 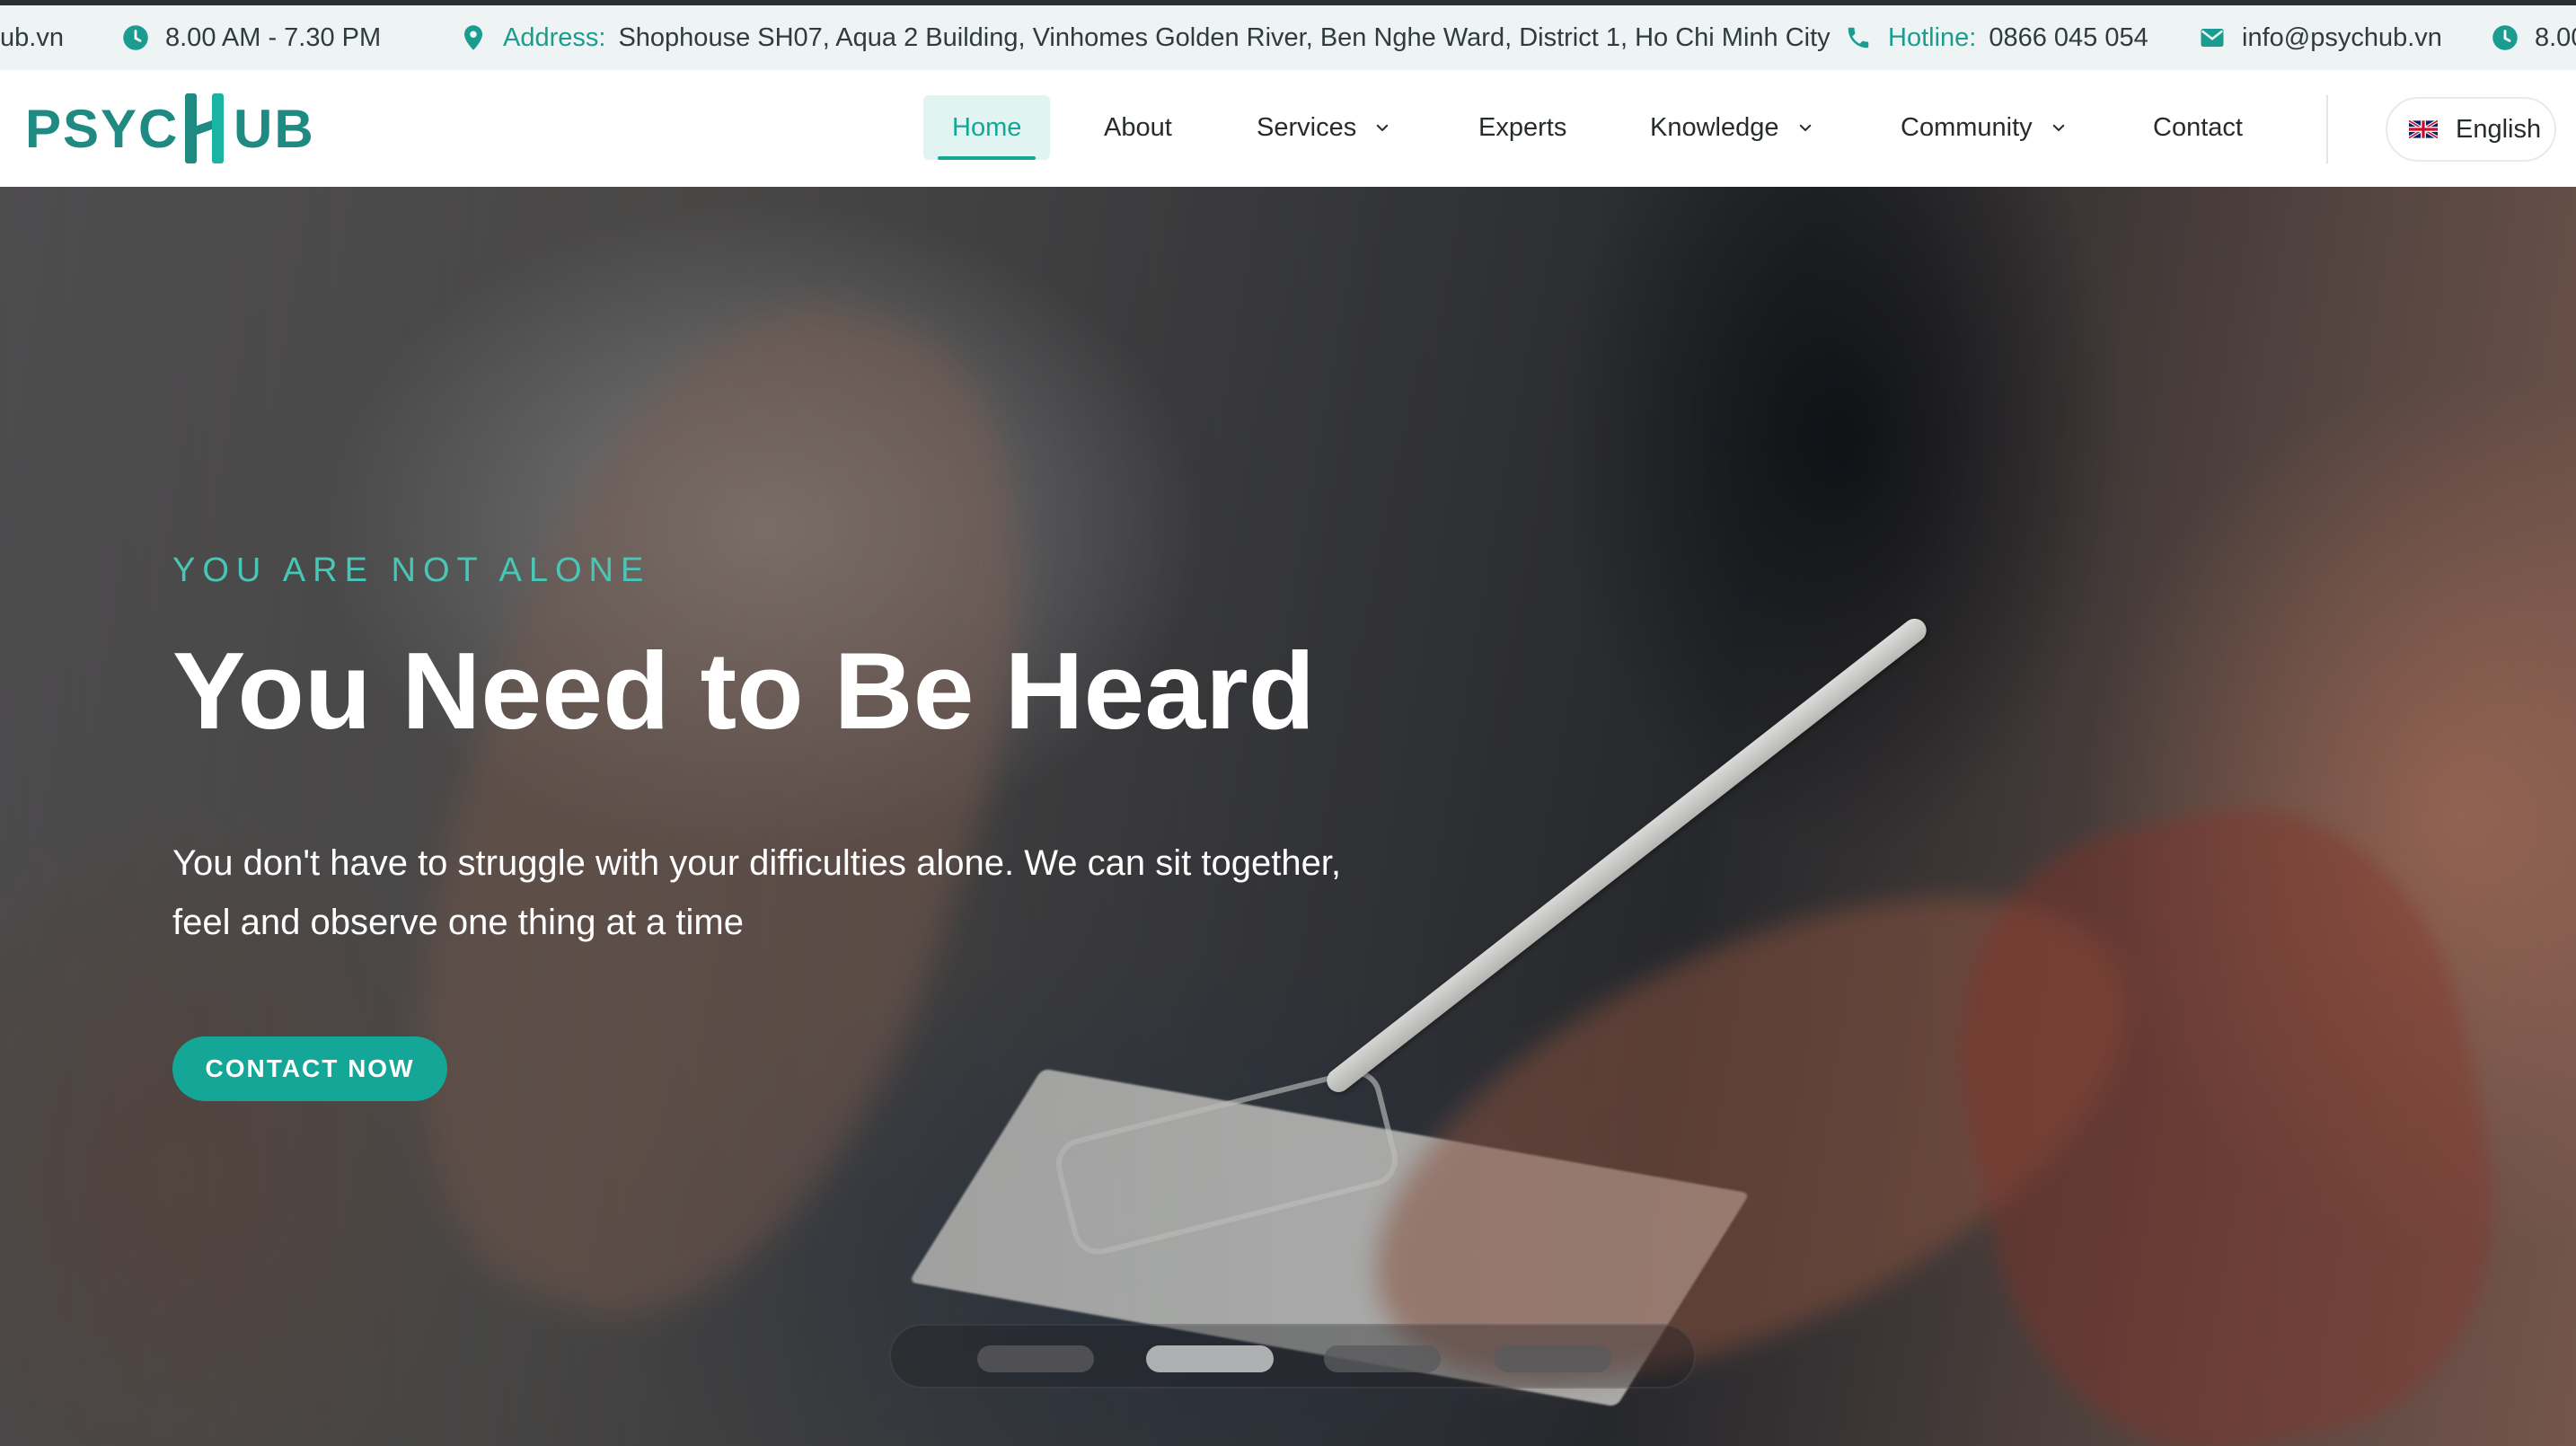 I want to click on language-switcher: English, so click(x=2471, y=129).